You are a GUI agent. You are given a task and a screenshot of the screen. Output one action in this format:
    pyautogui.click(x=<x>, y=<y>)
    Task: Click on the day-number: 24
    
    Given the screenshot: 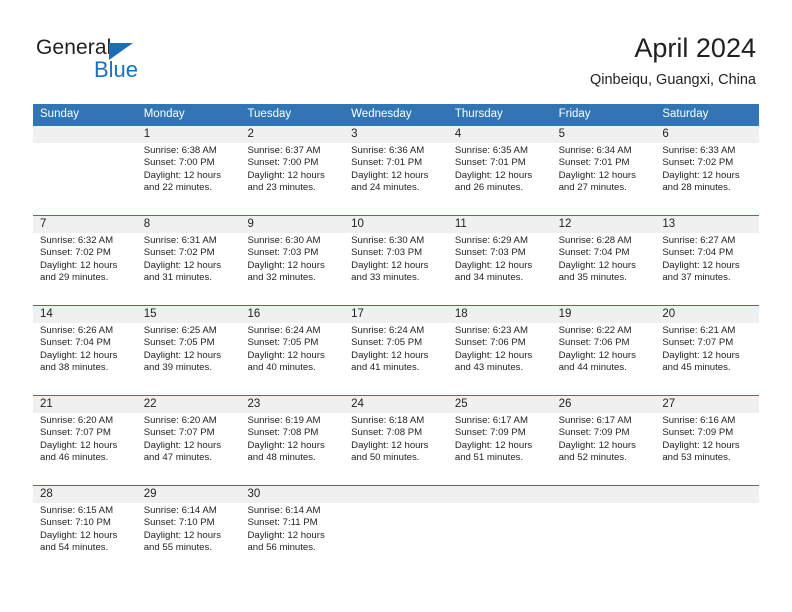 What is the action you would take?
    pyautogui.click(x=396, y=404)
    